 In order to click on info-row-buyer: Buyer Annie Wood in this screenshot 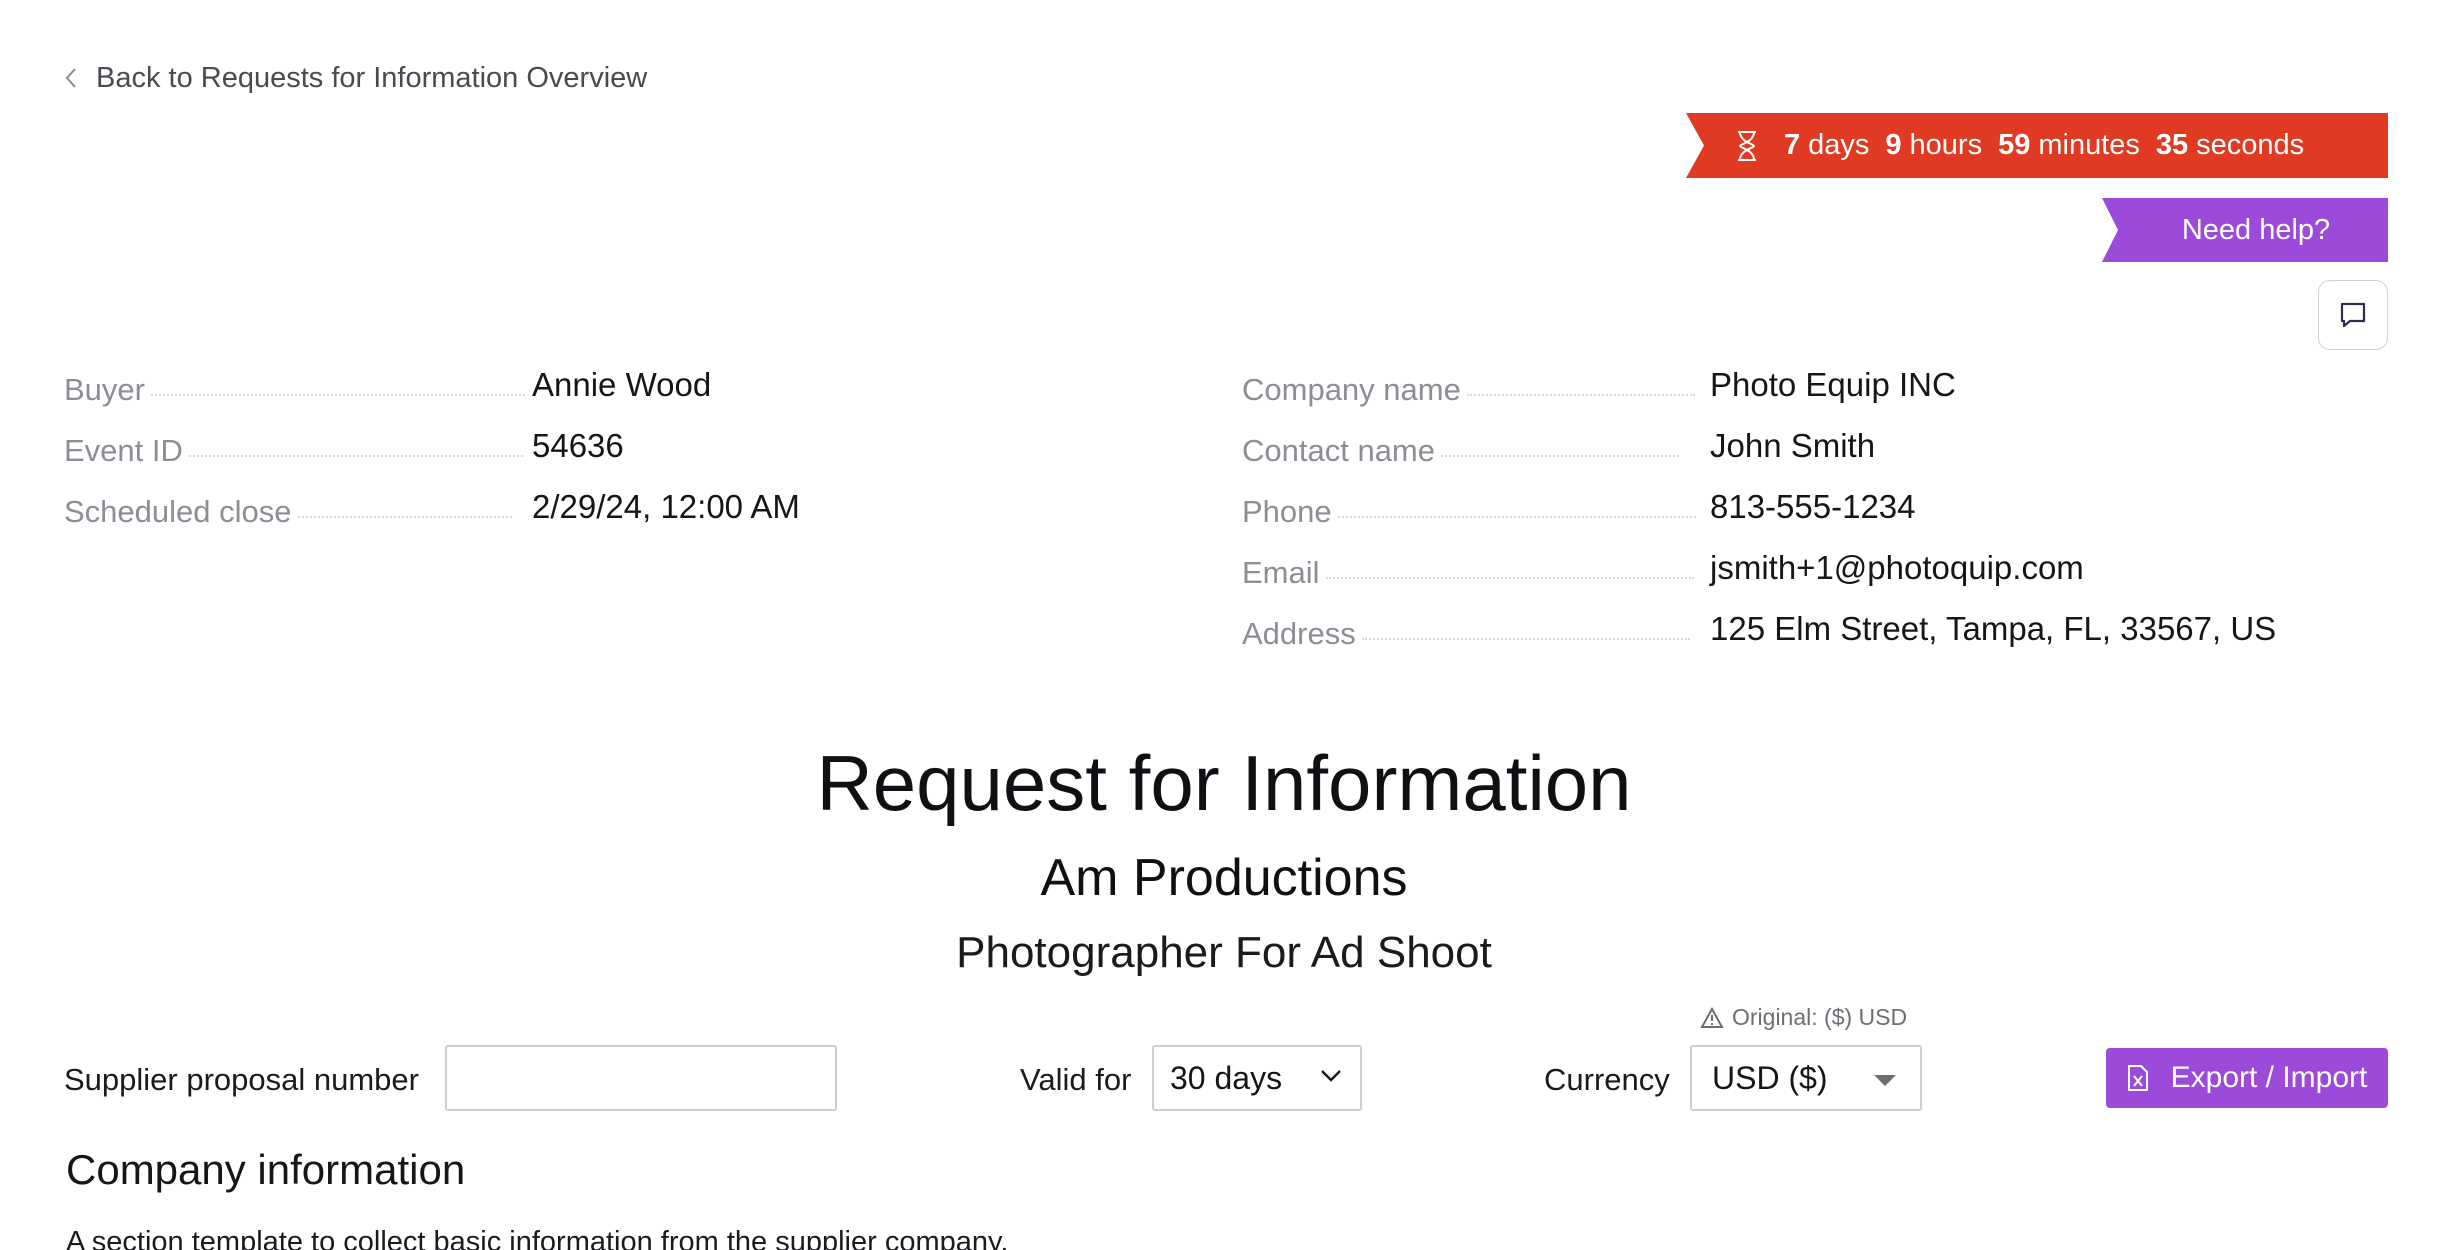, I will do `click(633, 392)`.